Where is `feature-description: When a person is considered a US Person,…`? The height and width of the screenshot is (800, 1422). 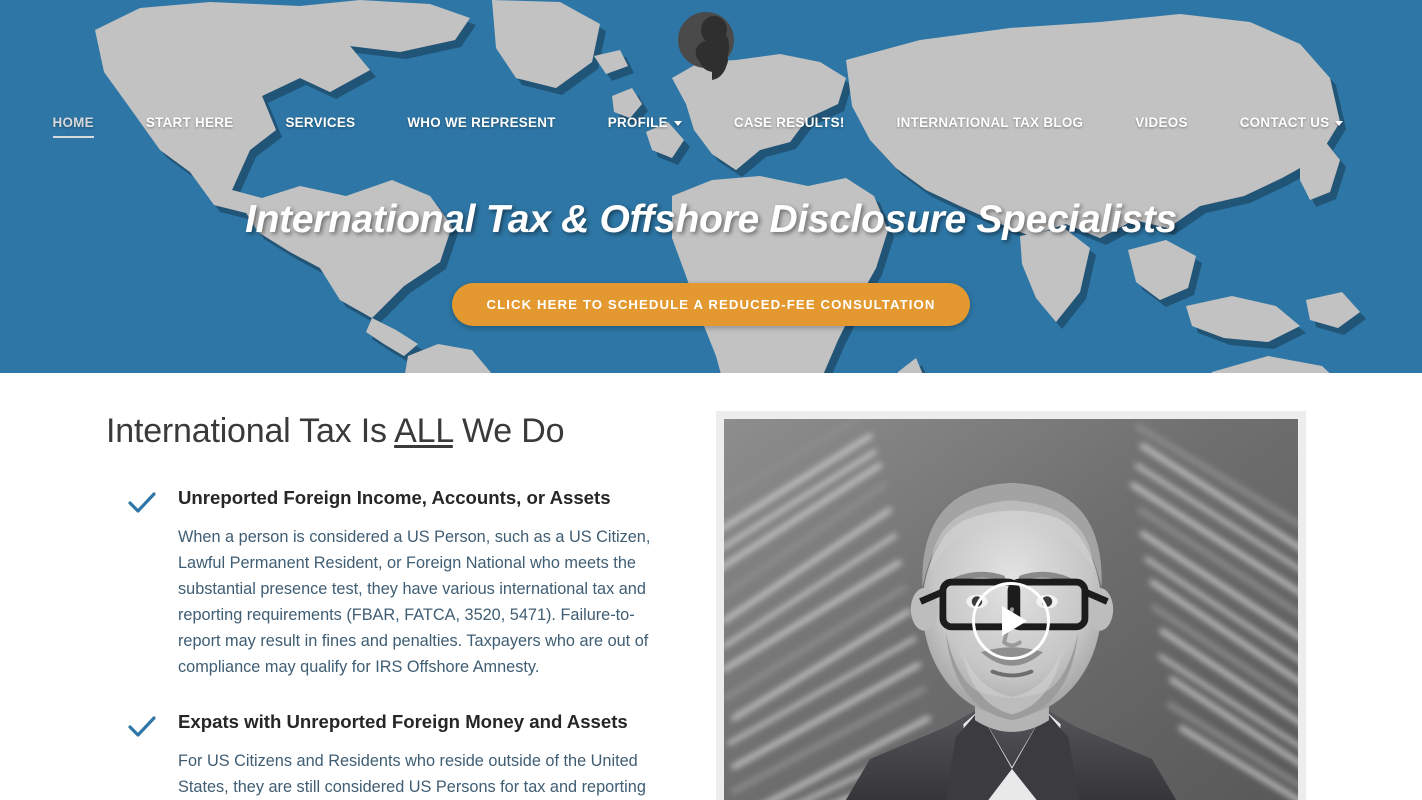
feature-description: When a person is considered a US Person,… is located at coordinates (414, 601).